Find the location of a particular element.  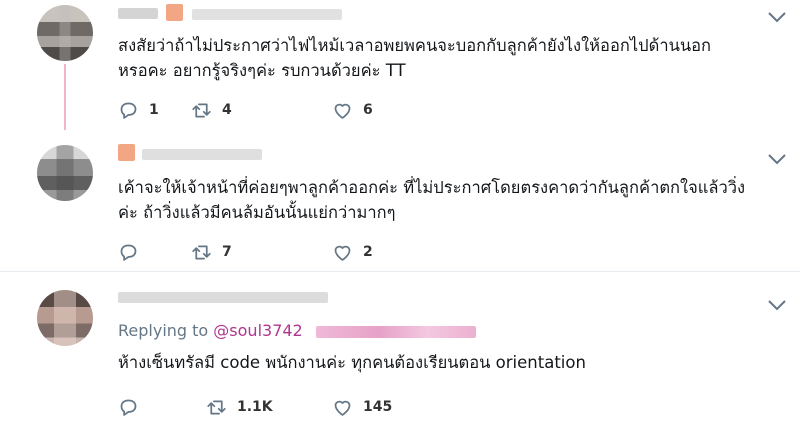

retweet-button: 1.1K is located at coordinates (239, 407).